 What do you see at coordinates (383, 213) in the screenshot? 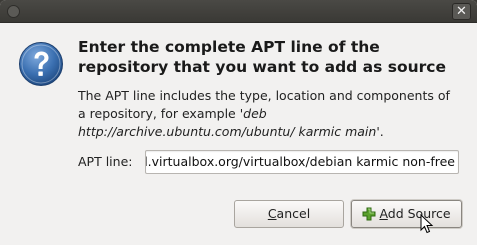
I see `add-source-mnemonic: A` at bounding box center [383, 213].